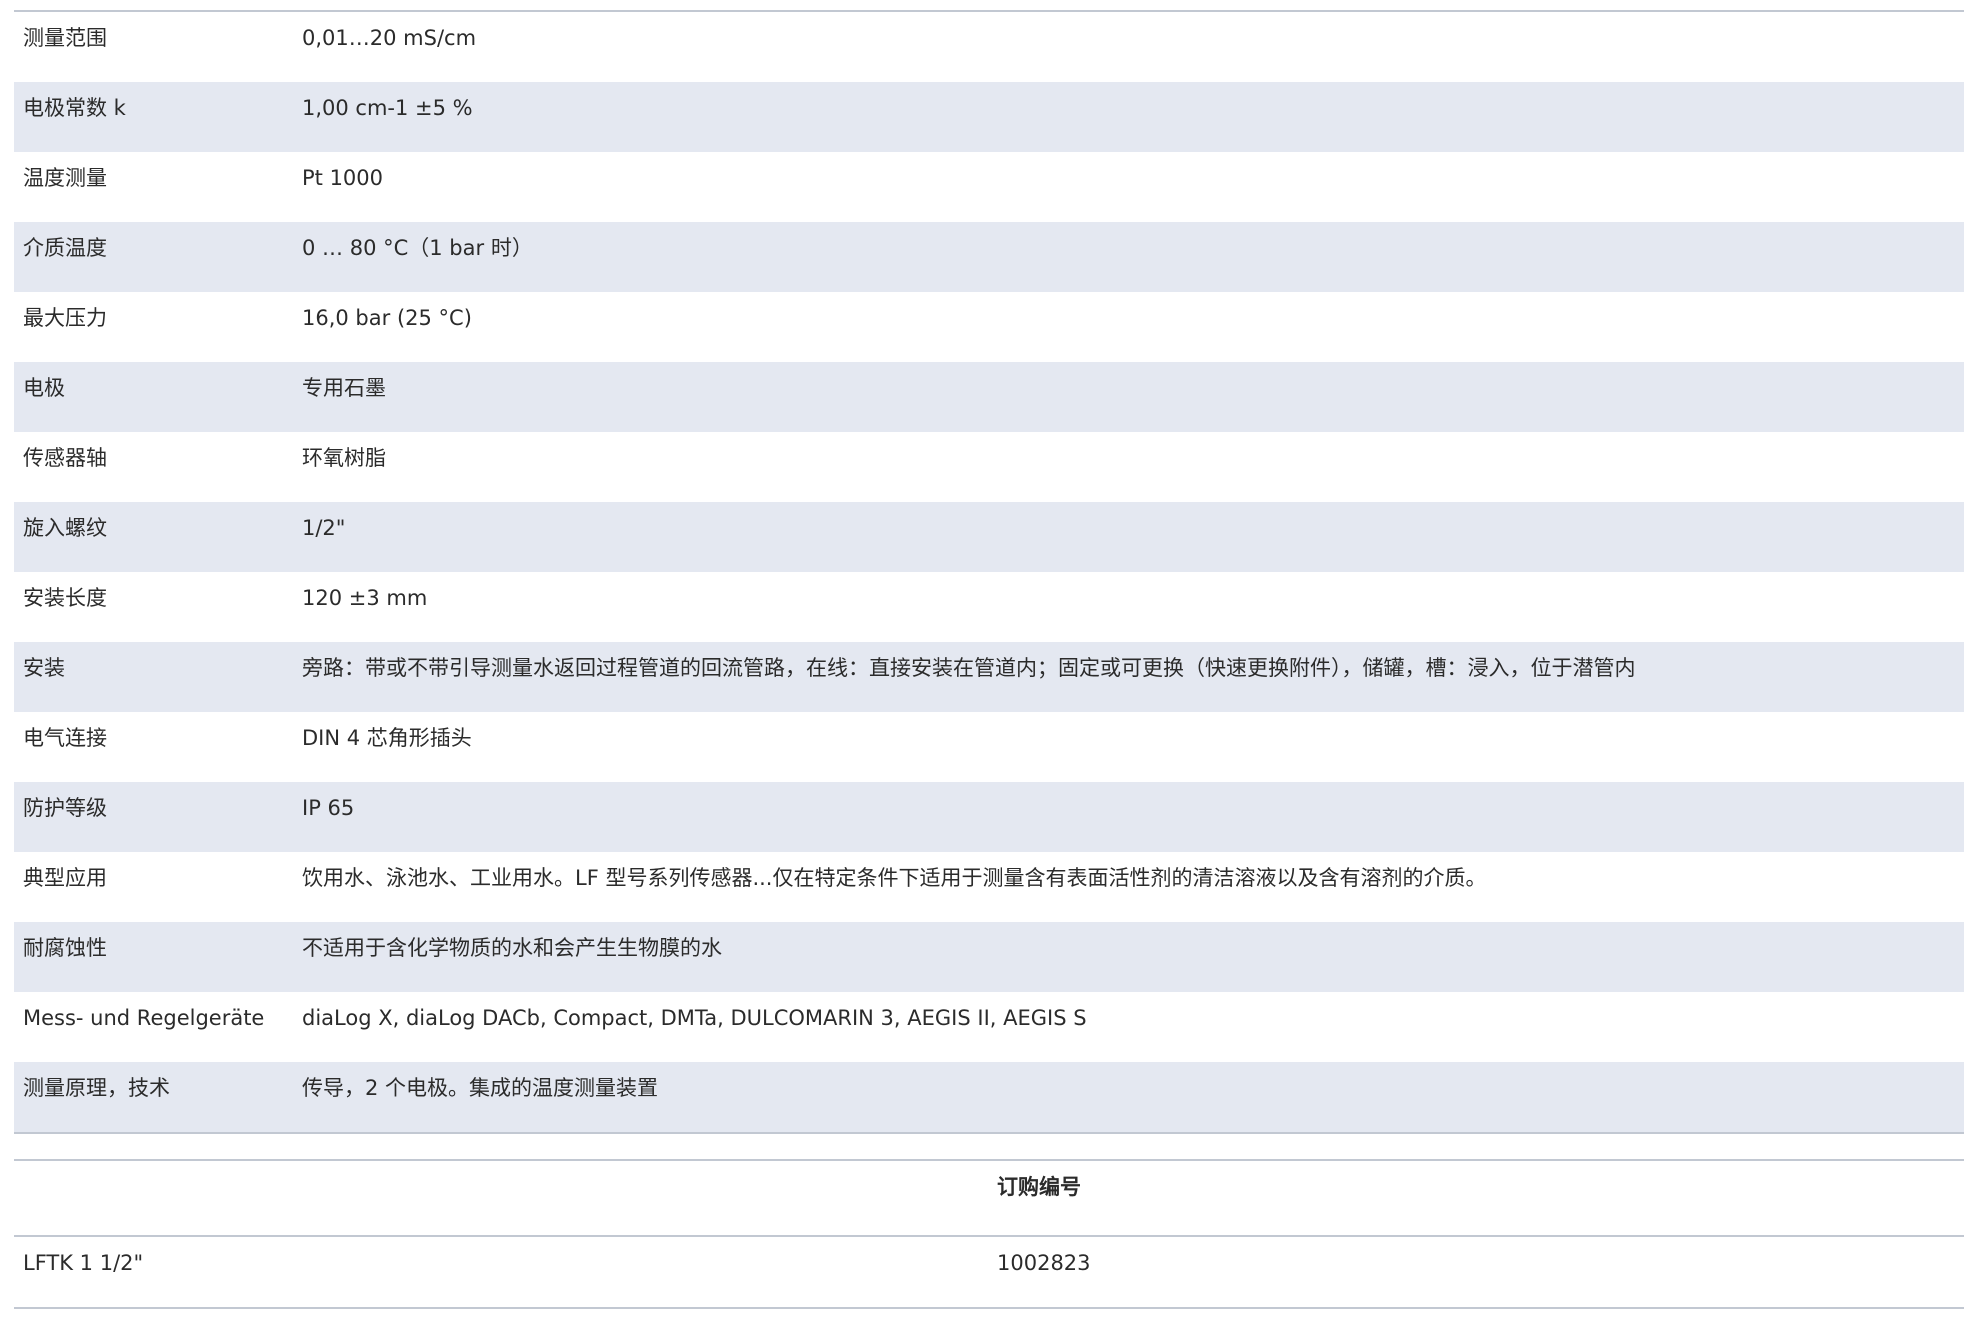  What do you see at coordinates (144, 1018) in the screenshot?
I see `spec-label: Mess- und Regelgeräte` at bounding box center [144, 1018].